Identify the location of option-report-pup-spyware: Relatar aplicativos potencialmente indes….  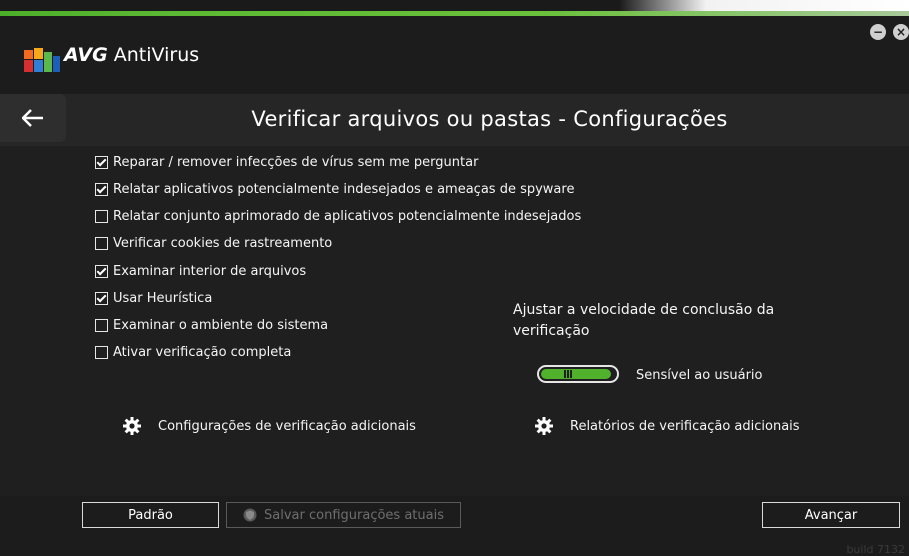
(334, 189).